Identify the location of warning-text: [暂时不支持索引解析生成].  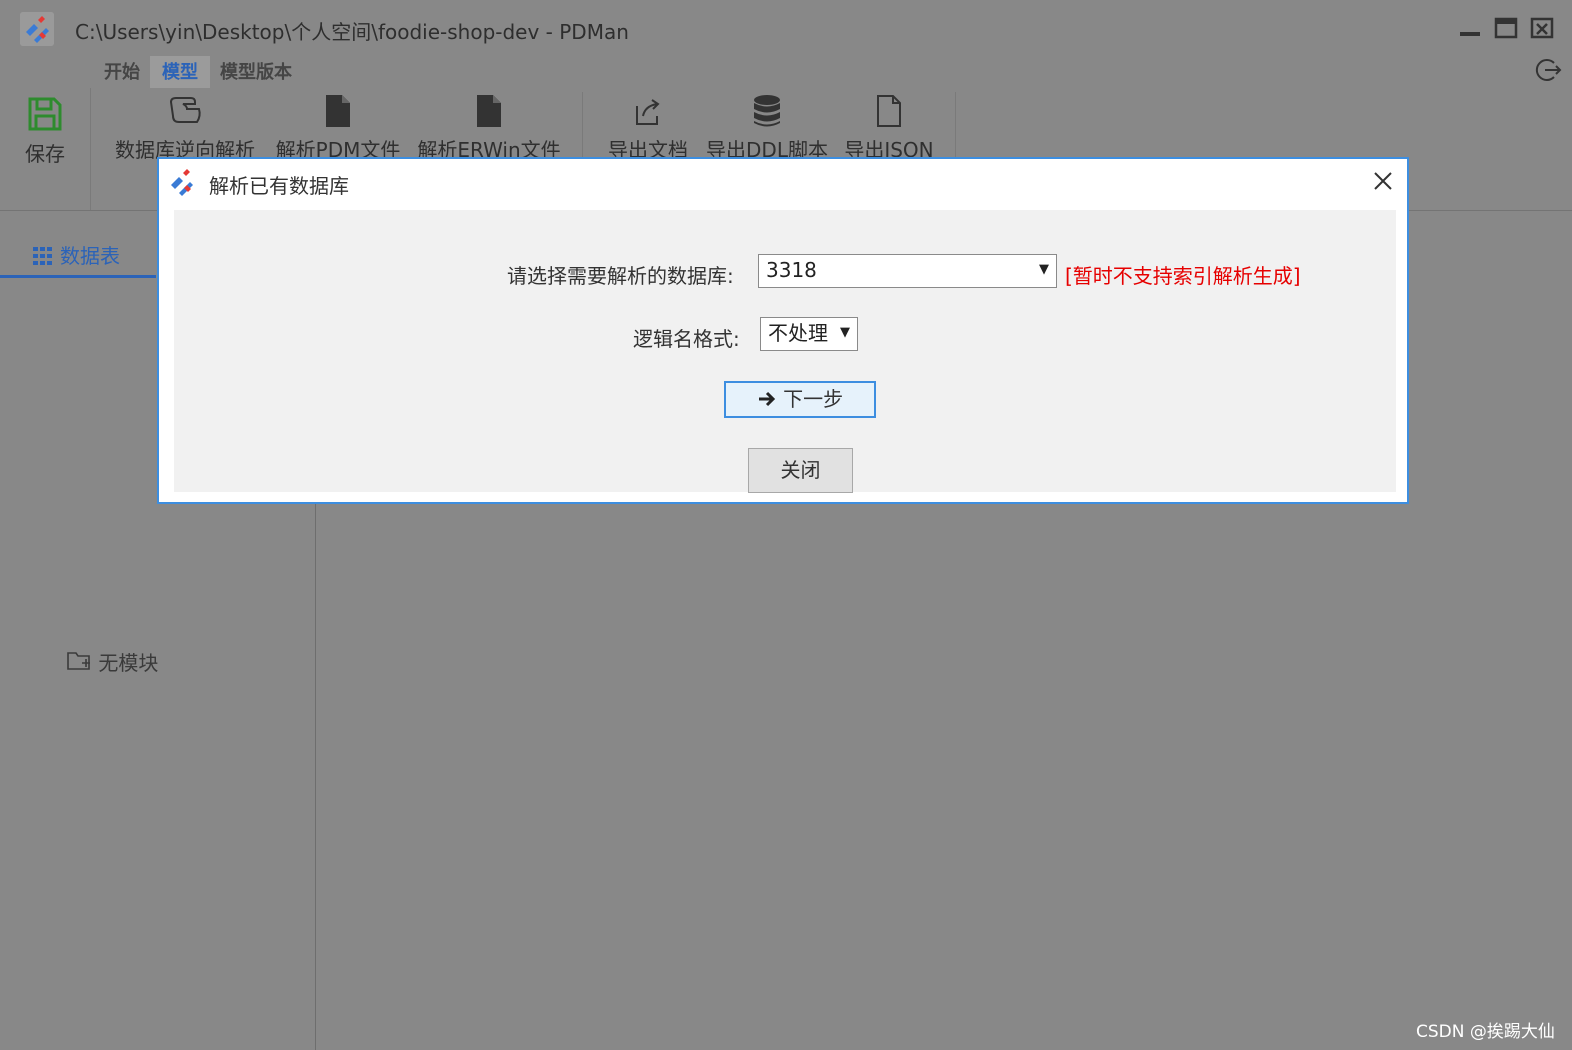
(1183, 276).